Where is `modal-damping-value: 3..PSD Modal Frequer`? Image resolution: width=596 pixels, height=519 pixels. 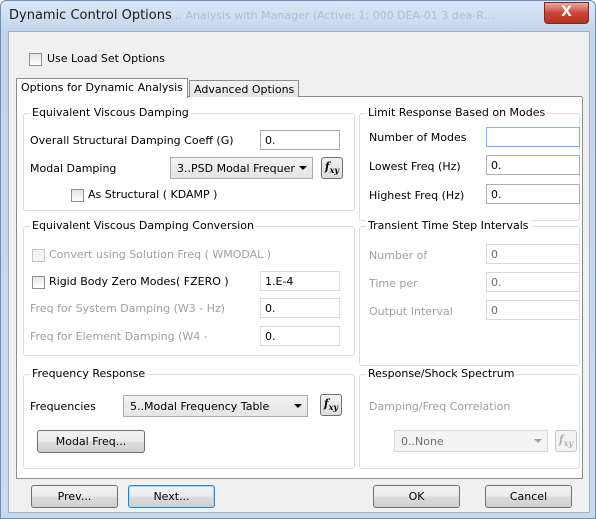 modal-damping-value: 3..PSD Modal Frequer is located at coordinates (236, 168).